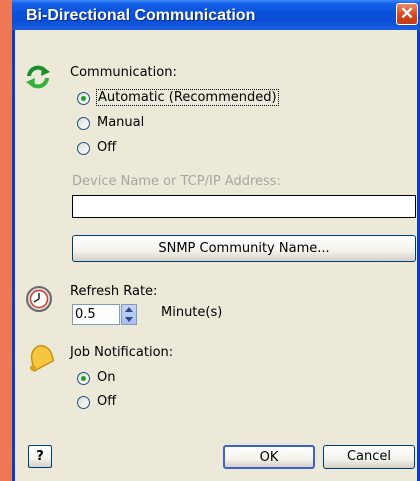  Describe the element at coordinates (120, 122) in the screenshot. I see `radio-manual-label: Manual` at that location.